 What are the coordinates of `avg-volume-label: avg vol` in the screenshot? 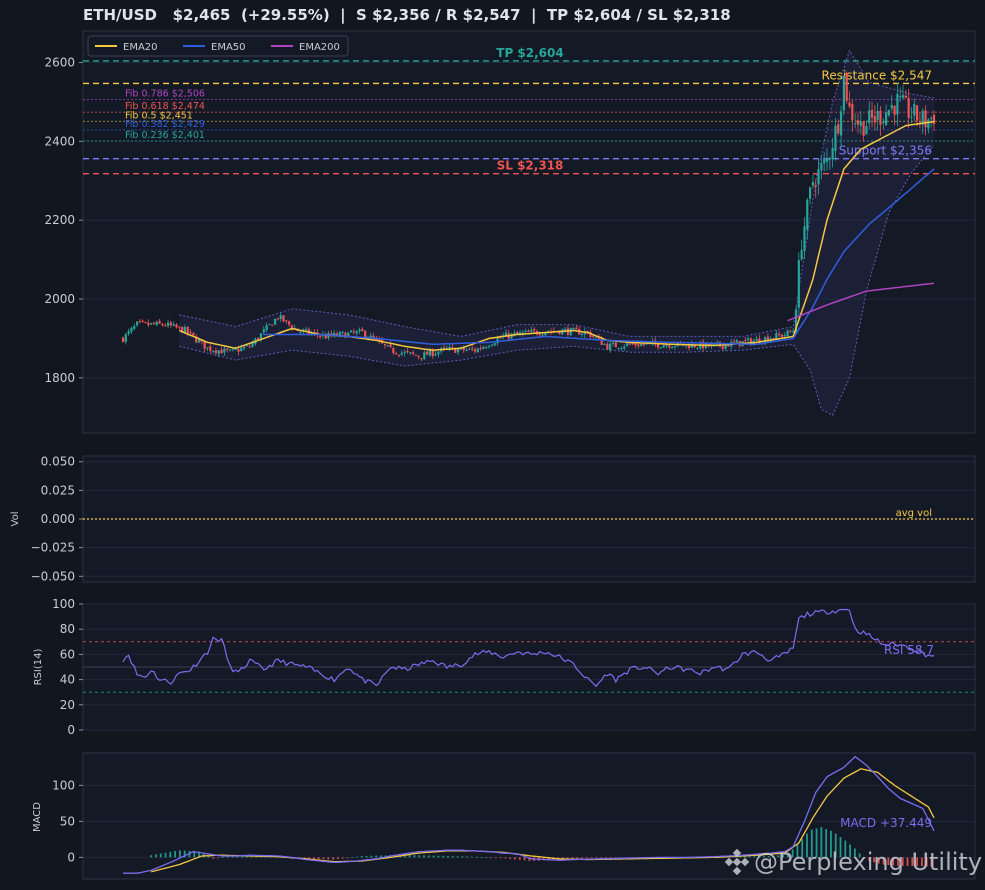 It's located at (914, 513).